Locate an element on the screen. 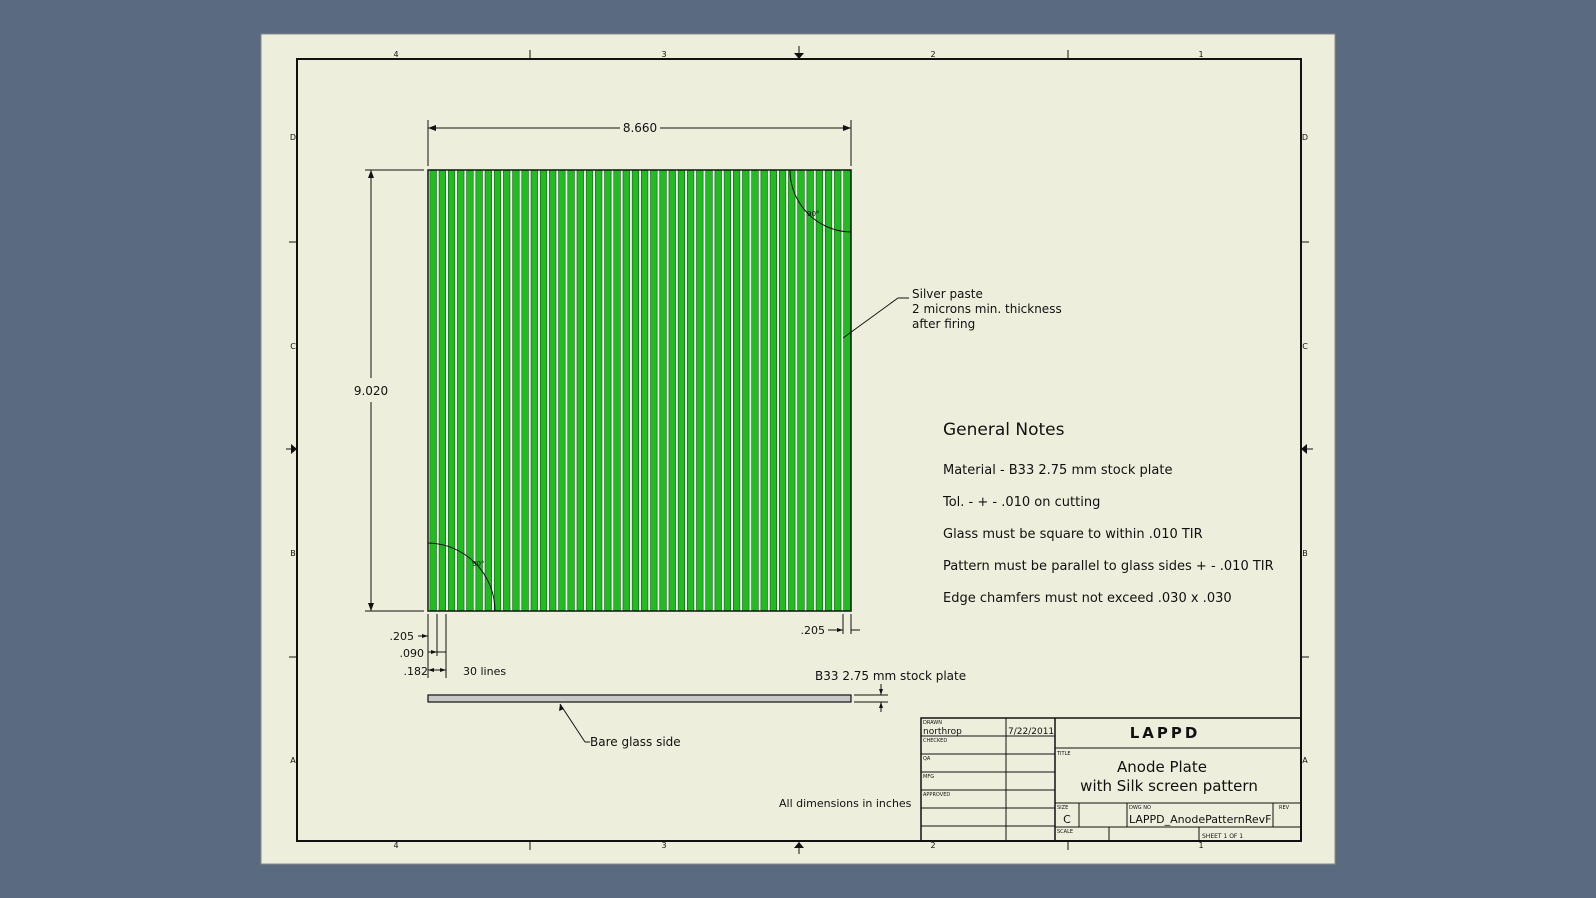  zone-bottom-1: 1 is located at coordinates (1200, 845).